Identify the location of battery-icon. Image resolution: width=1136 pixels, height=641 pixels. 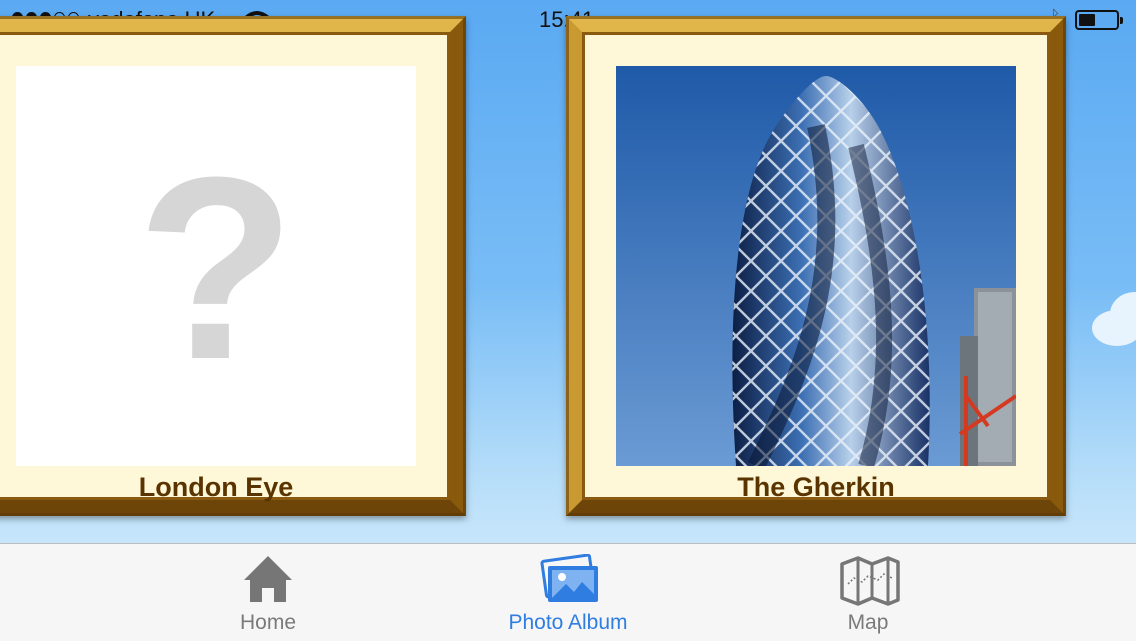
(1099, 20).